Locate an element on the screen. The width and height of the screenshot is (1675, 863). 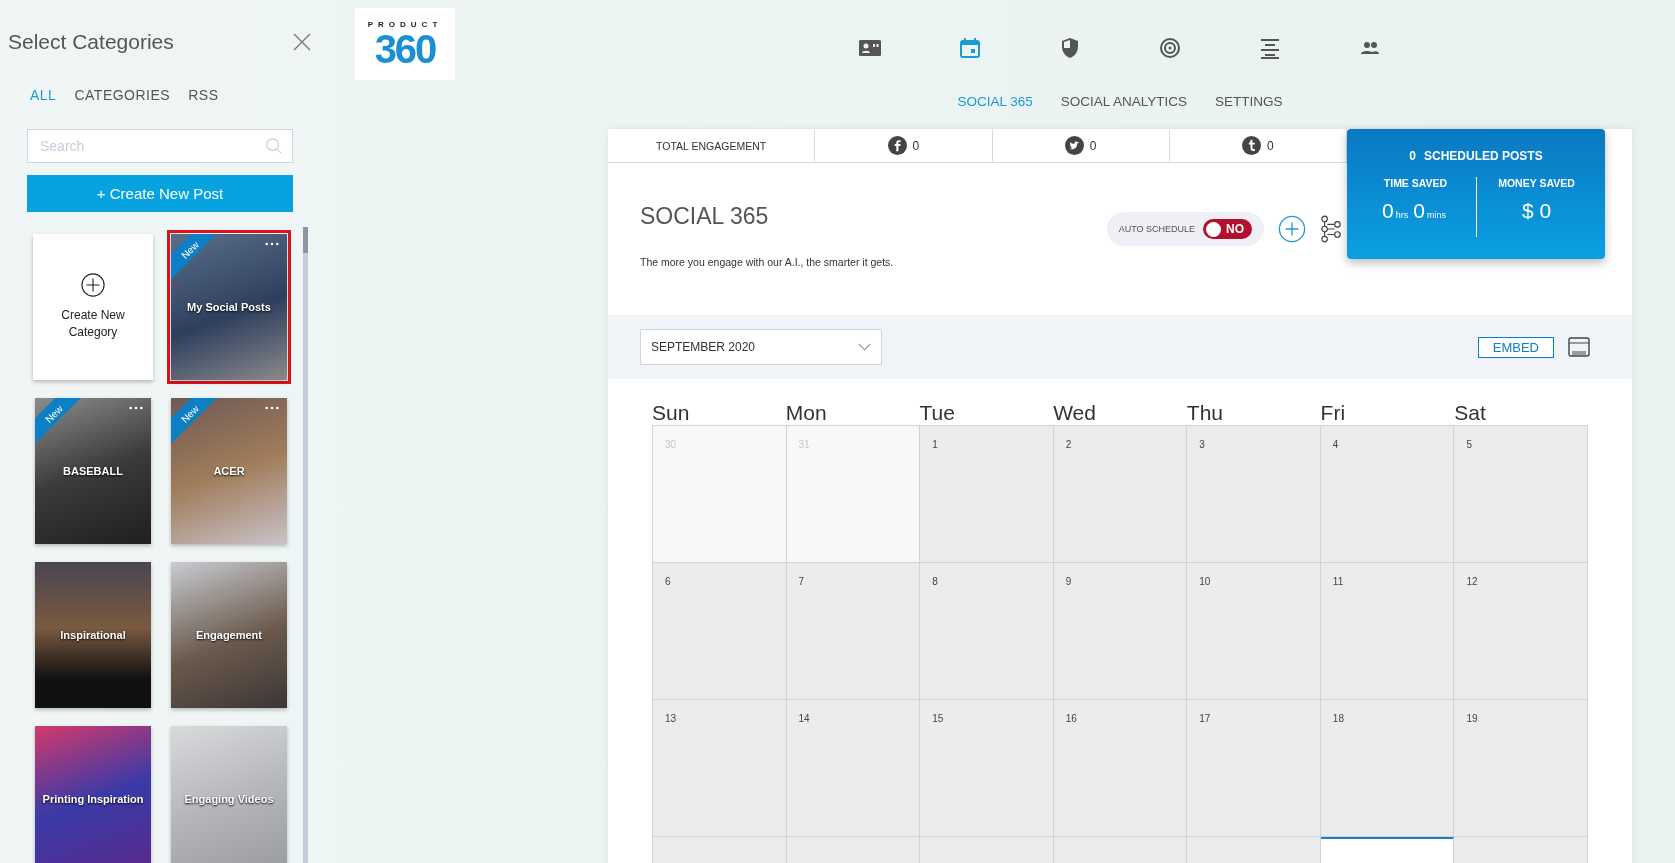
auto-schedule-label: AUTO SCHEDULE is located at coordinates (1156, 229).